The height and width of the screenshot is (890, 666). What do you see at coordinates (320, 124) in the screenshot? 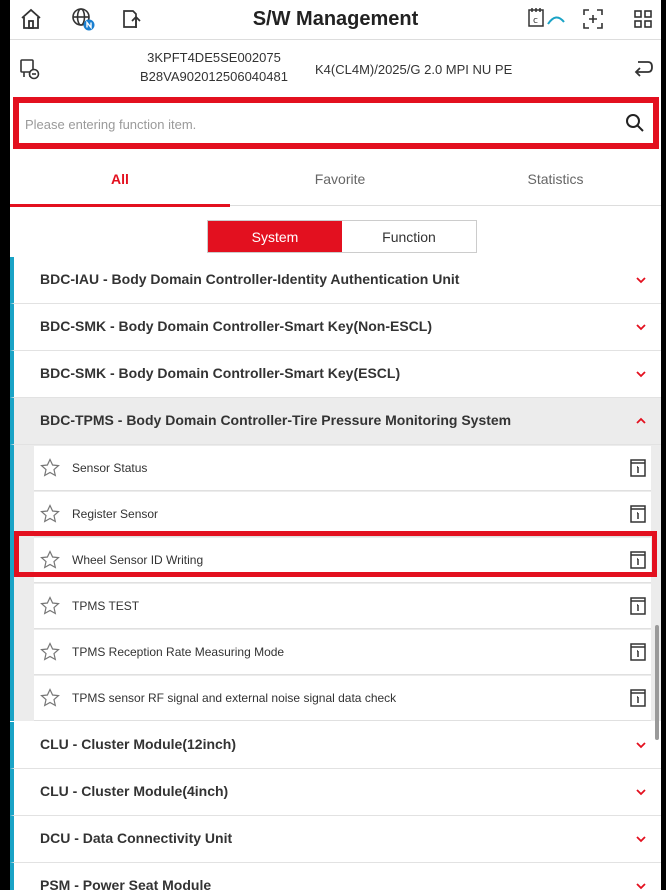
I see `search-input` at bounding box center [320, 124].